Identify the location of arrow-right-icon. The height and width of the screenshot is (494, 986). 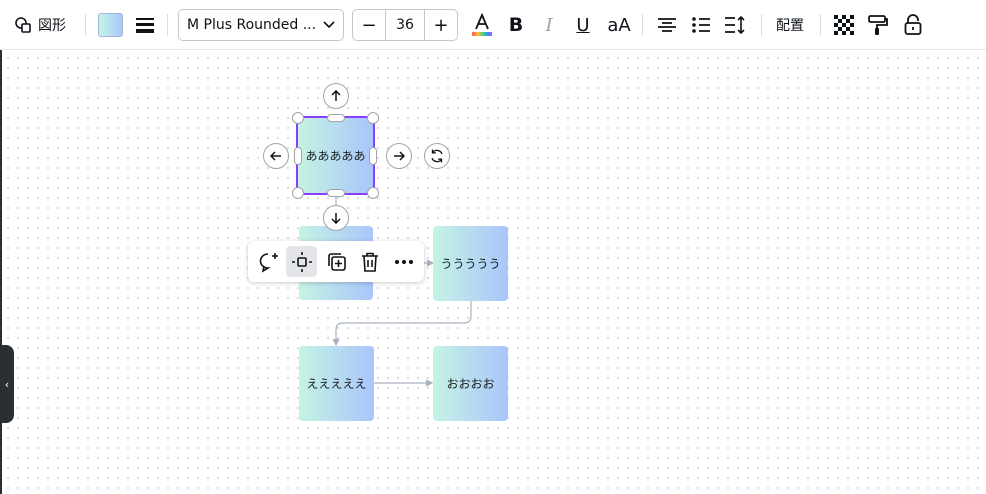
(399, 156).